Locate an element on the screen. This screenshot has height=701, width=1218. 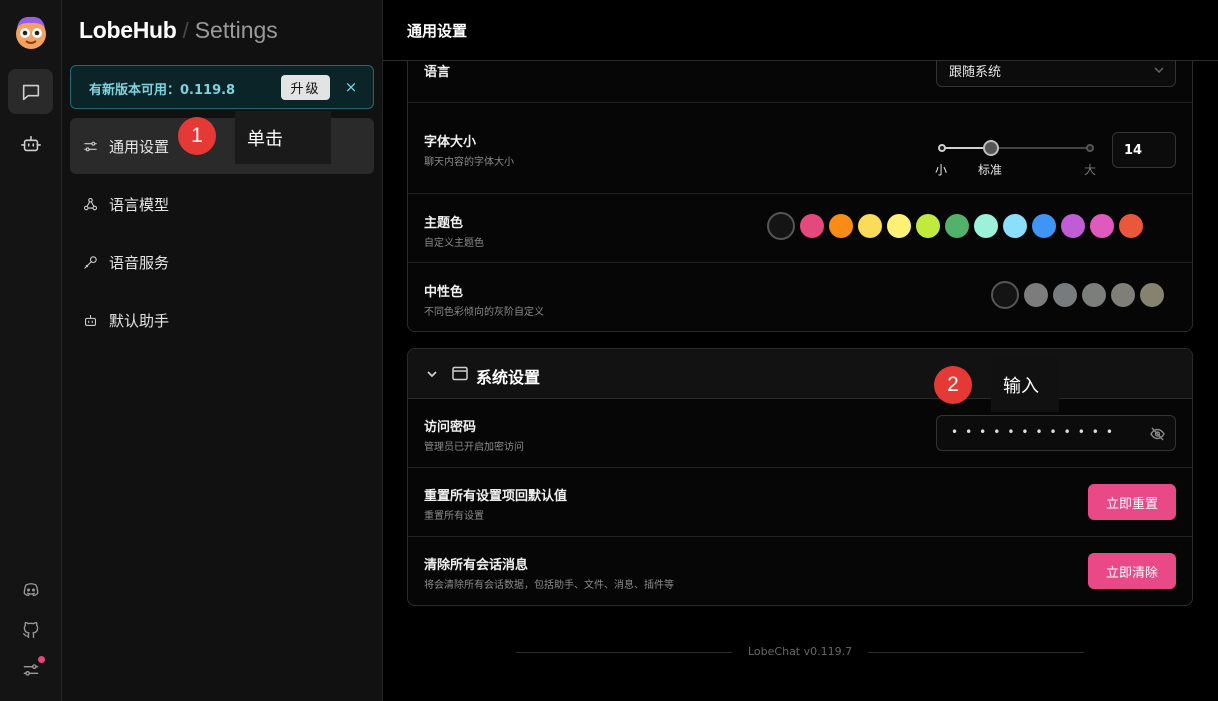
font-size-input: 14 is located at coordinates (1144, 150).